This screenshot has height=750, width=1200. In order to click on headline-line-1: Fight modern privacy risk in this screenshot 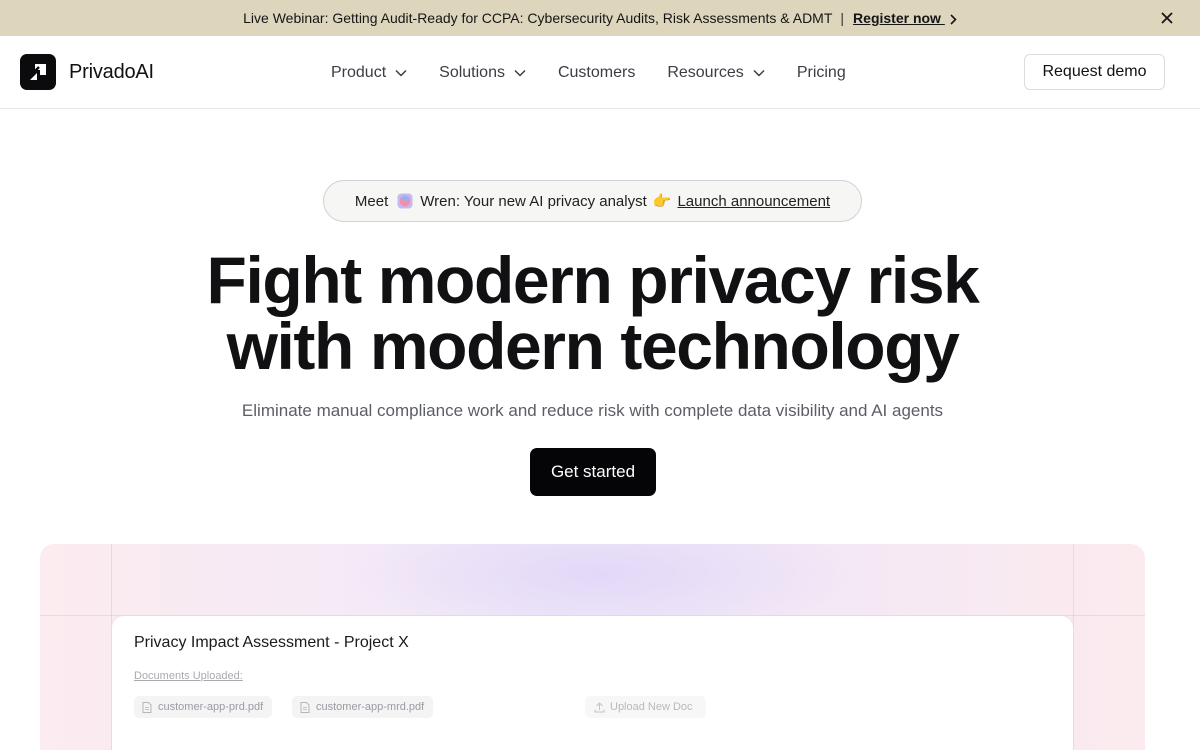, I will do `click(593, 280)`.